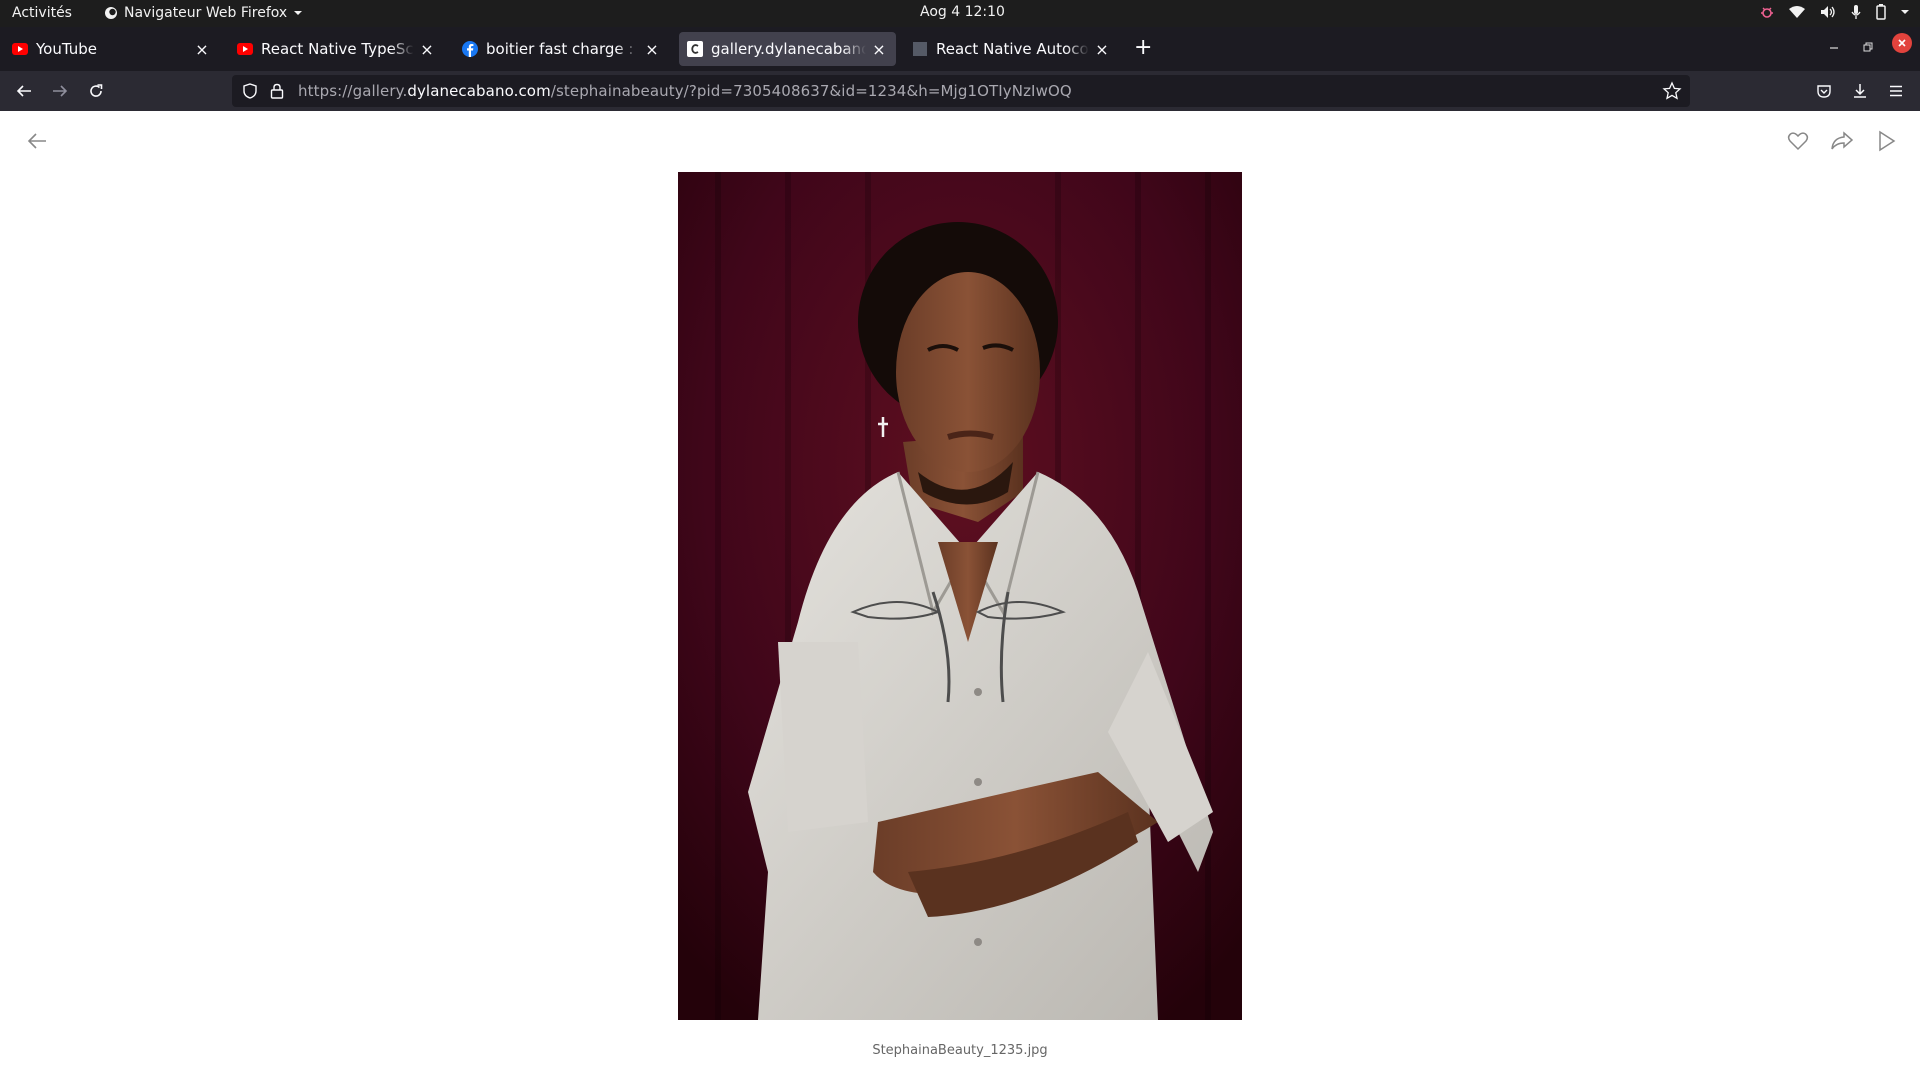 The height and width of the screenshot is (1080, 1920). I want to click on reload-button, so click(96, 91).